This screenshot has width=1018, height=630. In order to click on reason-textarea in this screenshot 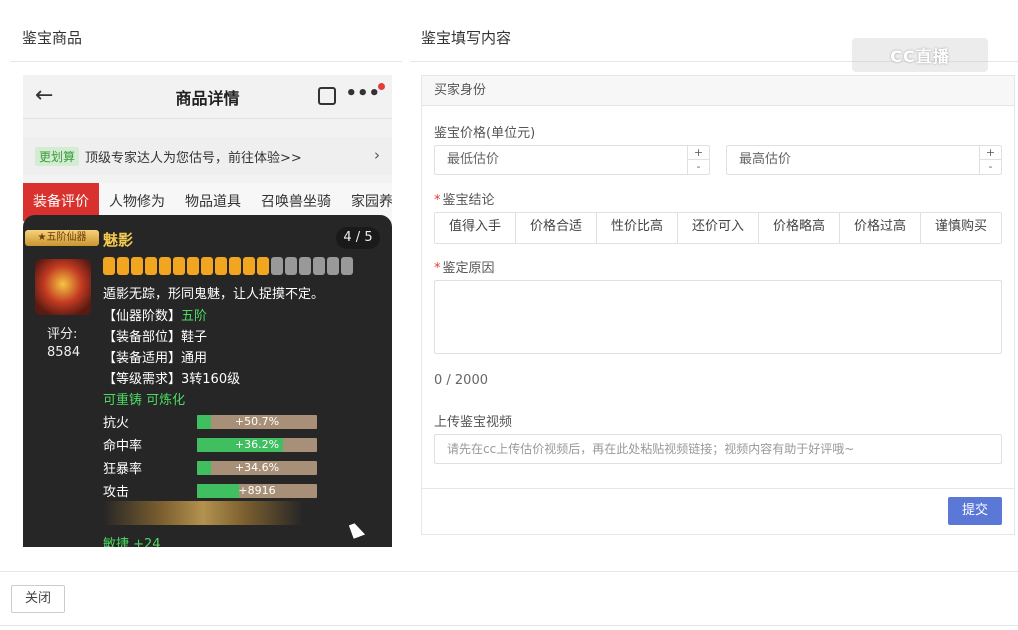, I will do `click(718, 317)`.